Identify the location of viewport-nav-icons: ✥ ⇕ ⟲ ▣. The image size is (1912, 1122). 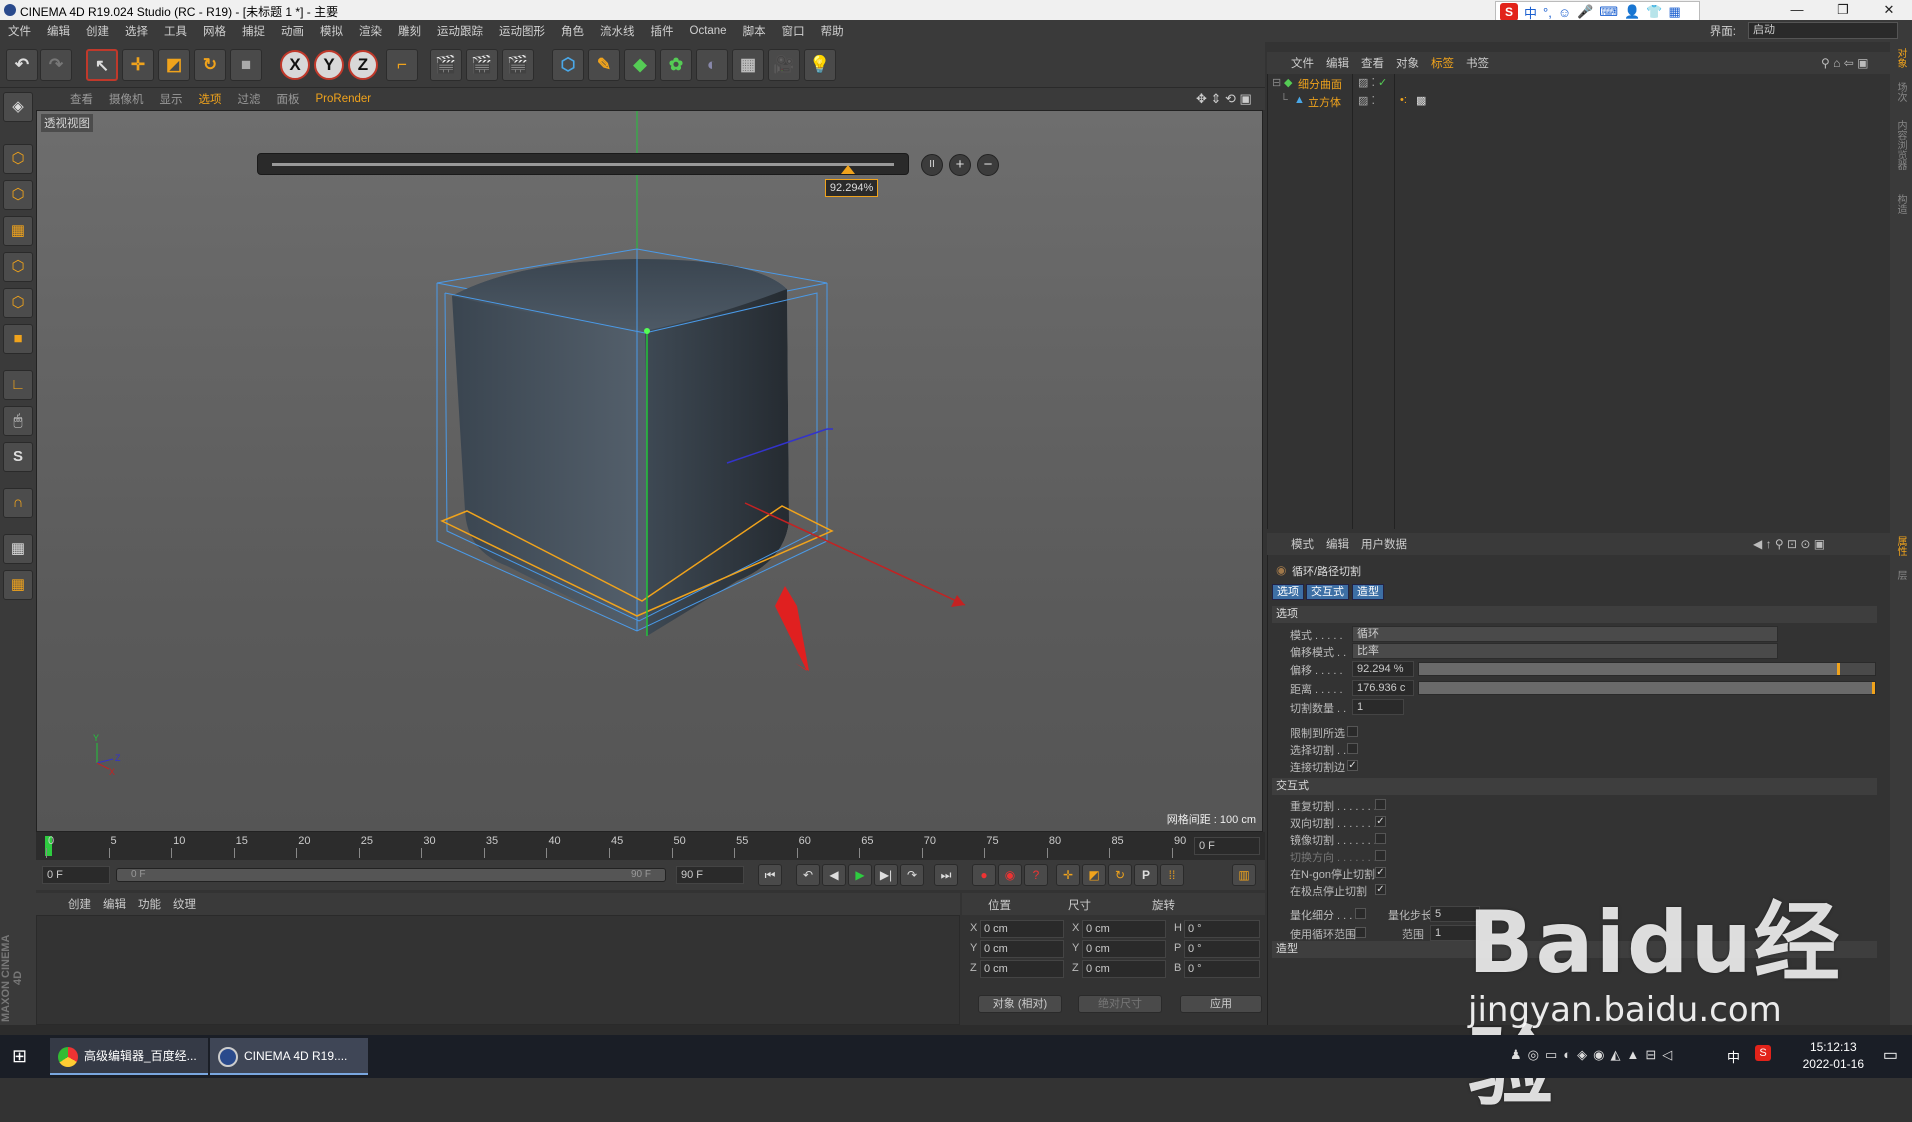
(1224, 99).